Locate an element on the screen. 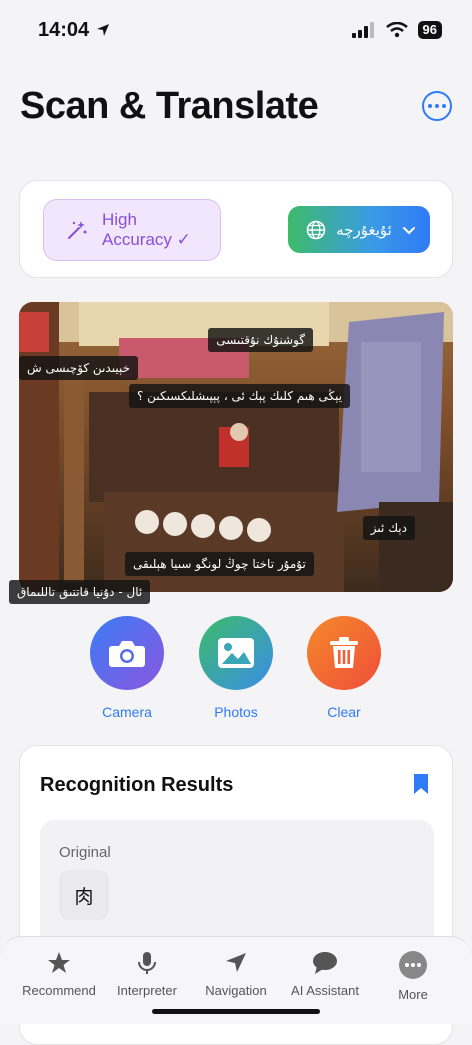 The height and width of the screenshot is (1045, 472). camera-button: Camera is located at coordinates (127, 668).